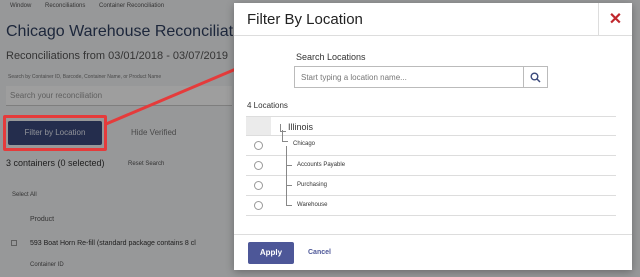 This screenshot has width=640, height=277. What do you see at coordinates (312, 185) in the screenshot?
I see `tree-label-location: Purchasing` at bounding box center [312, 185].